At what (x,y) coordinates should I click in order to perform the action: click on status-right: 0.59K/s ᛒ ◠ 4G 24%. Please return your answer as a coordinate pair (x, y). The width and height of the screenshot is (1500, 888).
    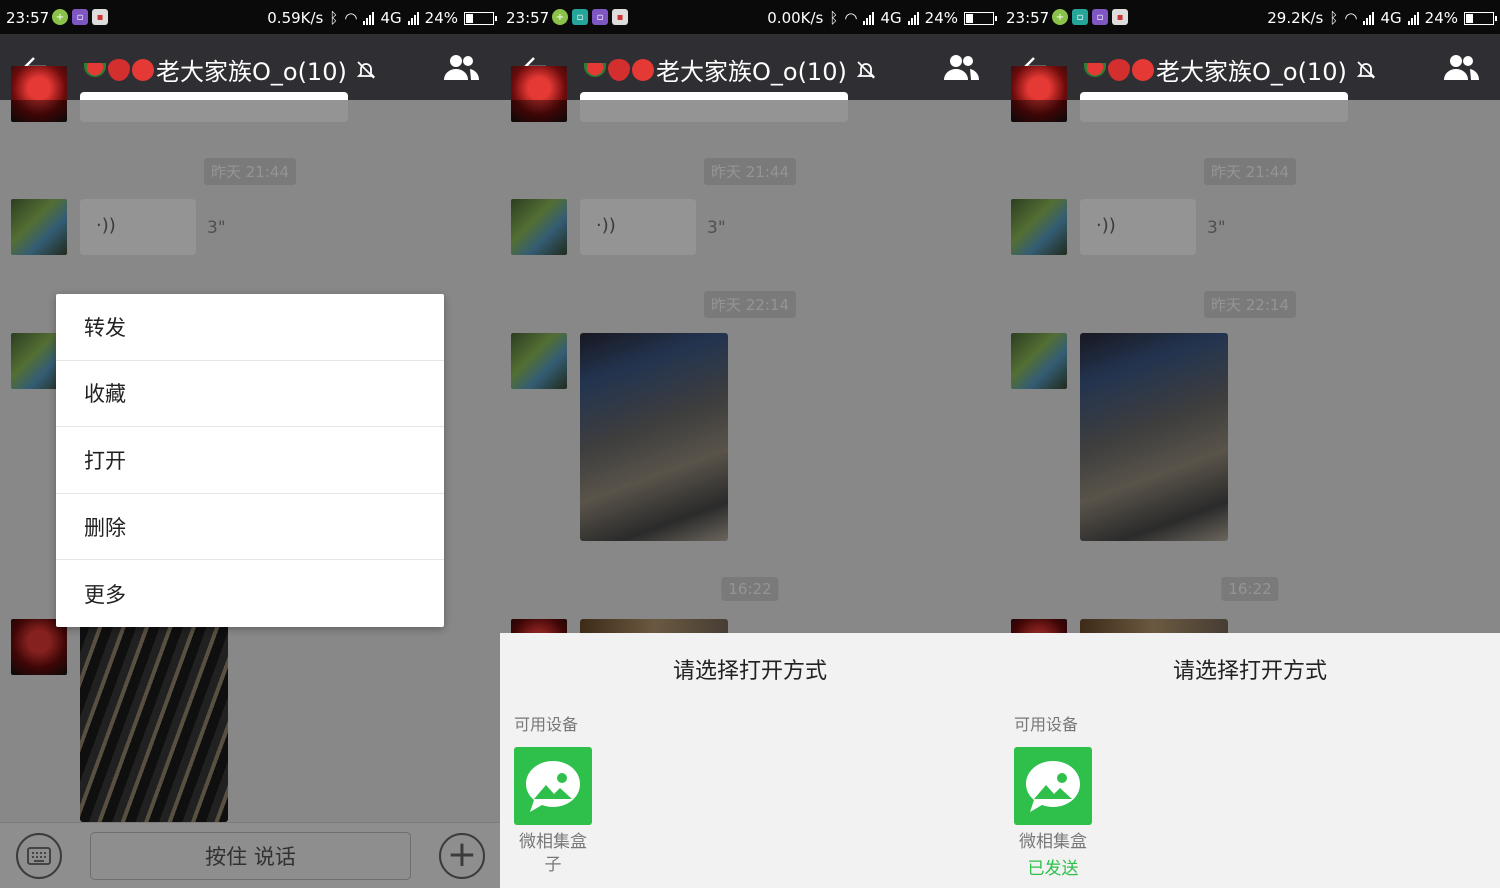
    Looking at the image, I should click on (382, 18).